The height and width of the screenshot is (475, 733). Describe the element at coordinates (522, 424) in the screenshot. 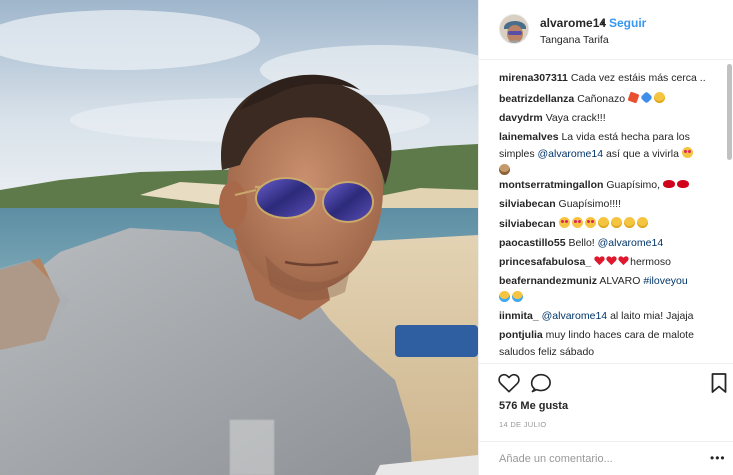

I see `post-date: 14 DE JULIO` at that location.